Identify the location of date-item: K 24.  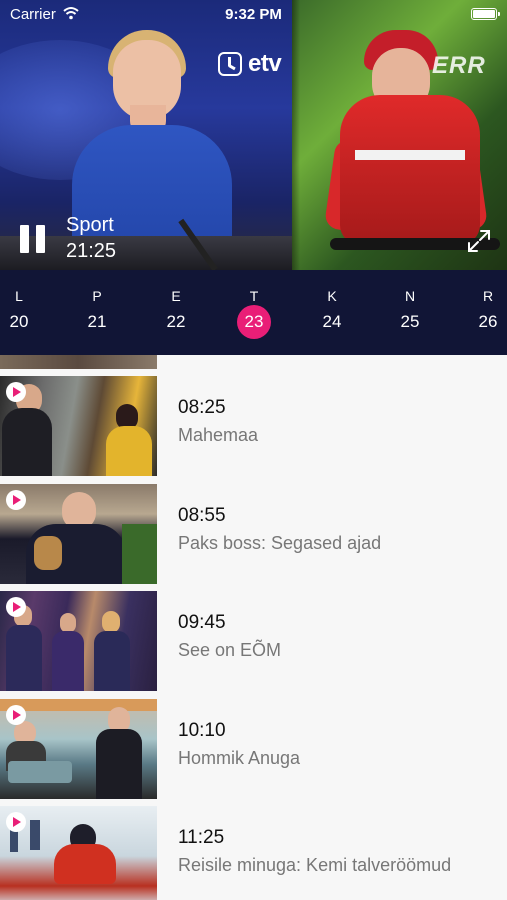
(332, 312).